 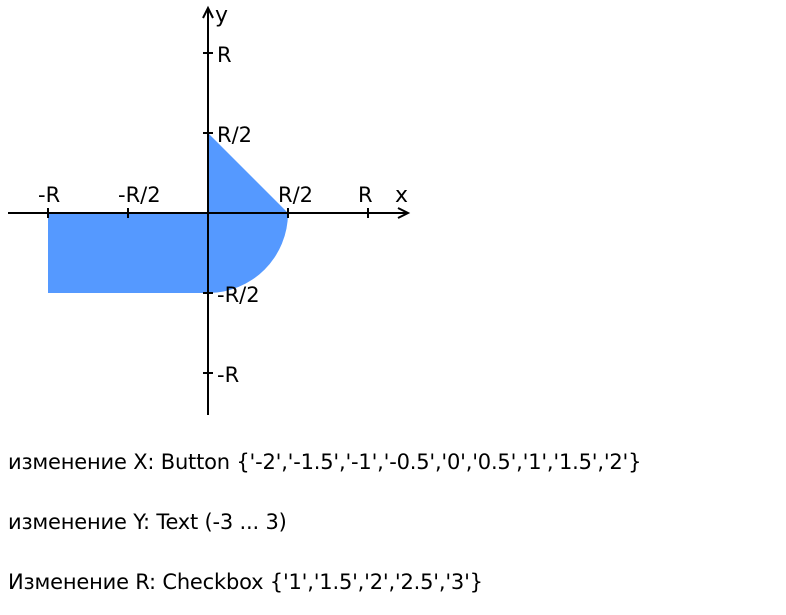 I want to click on x-tick-label-pos-r: R, so click(x=365, y=195).